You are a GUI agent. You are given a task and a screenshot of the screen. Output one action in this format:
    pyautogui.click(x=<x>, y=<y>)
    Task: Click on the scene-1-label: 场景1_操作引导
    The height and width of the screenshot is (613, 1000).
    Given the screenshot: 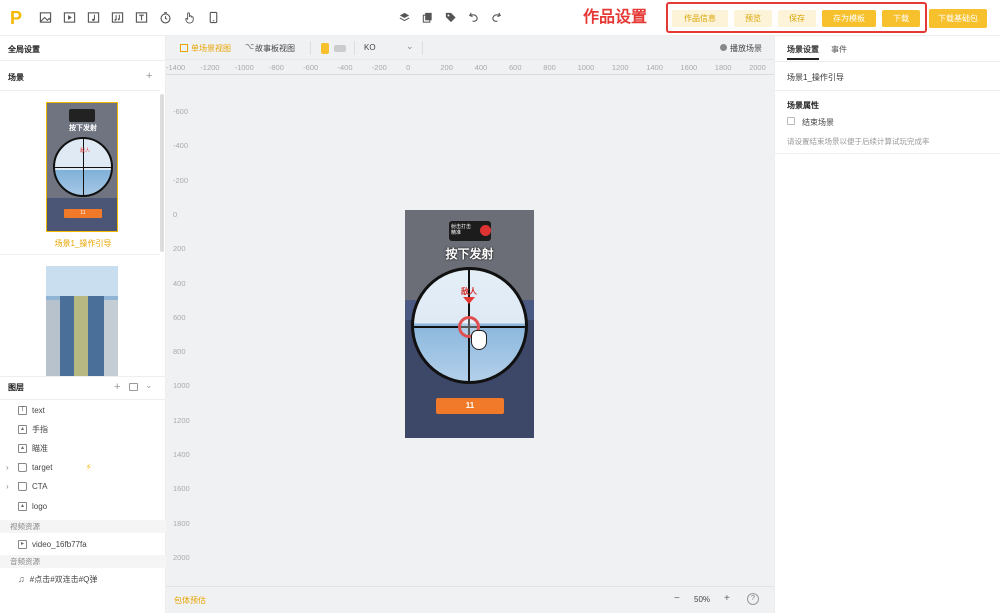 What is the action you would take?
    pyautogui.click(x=83, y=243)
    